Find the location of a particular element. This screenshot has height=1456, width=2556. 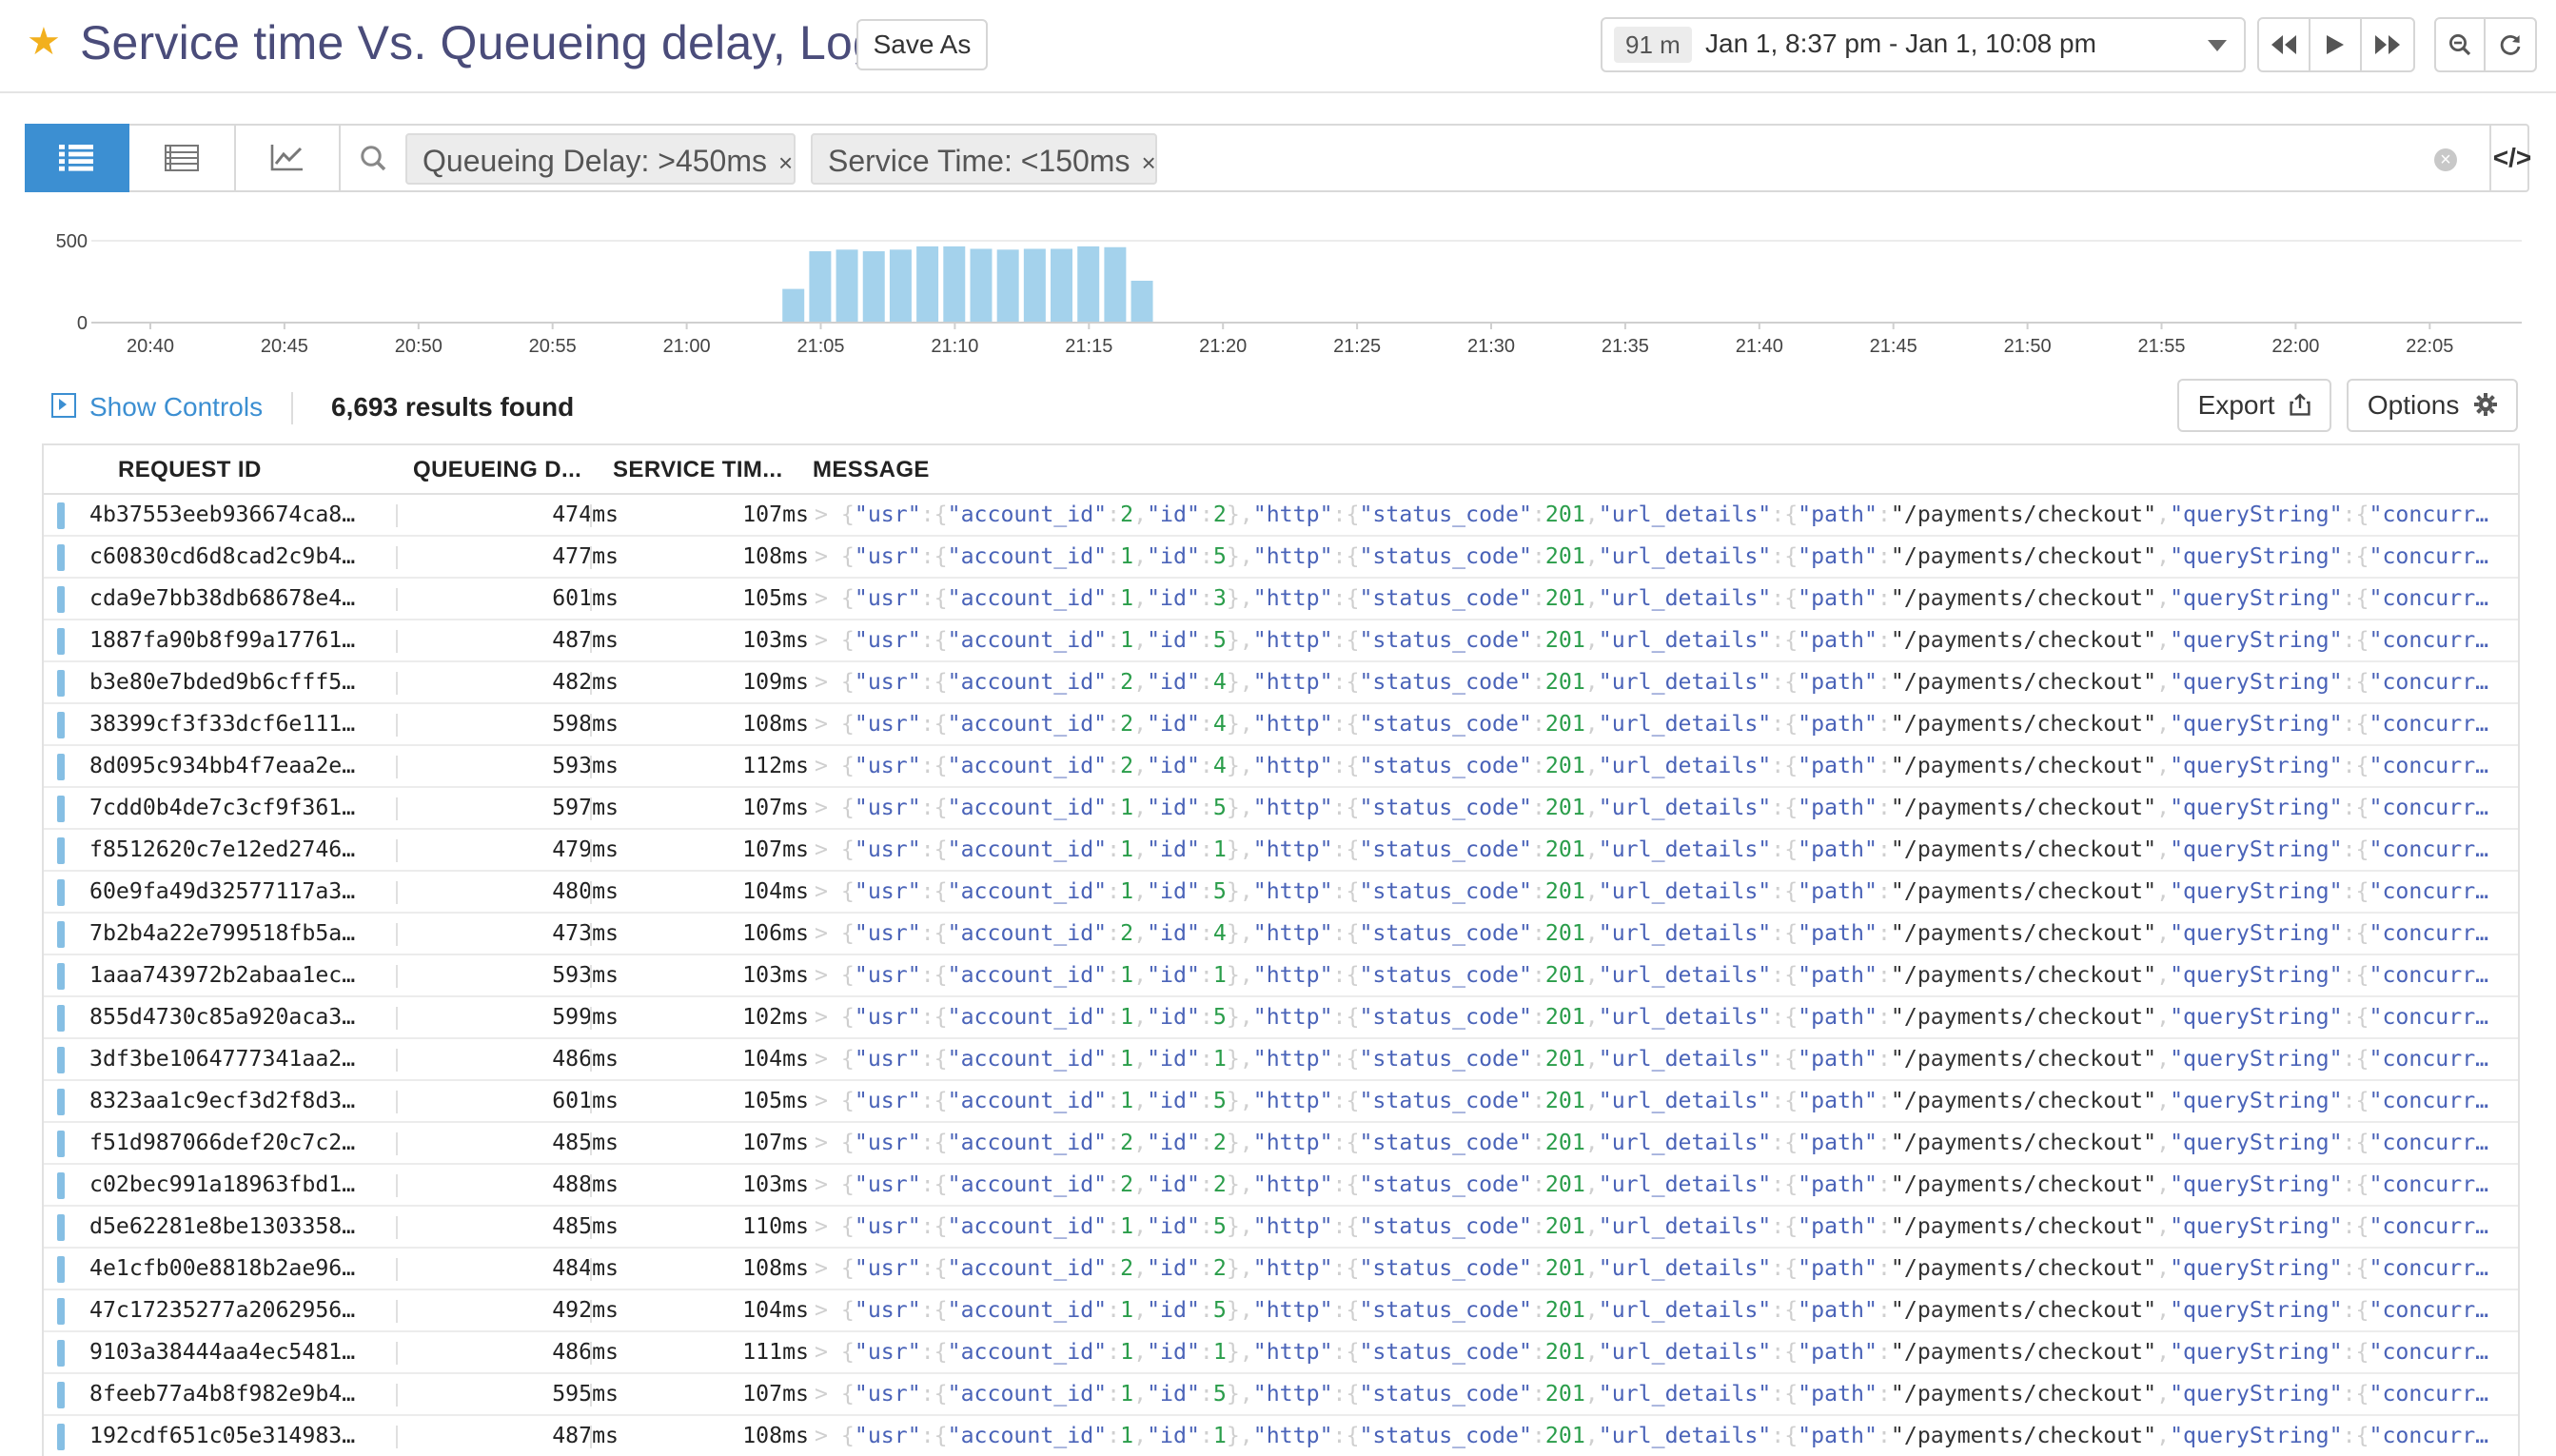

filter-chip-label: Queueing Delay: >450ms is located at coordinates (595, 161).